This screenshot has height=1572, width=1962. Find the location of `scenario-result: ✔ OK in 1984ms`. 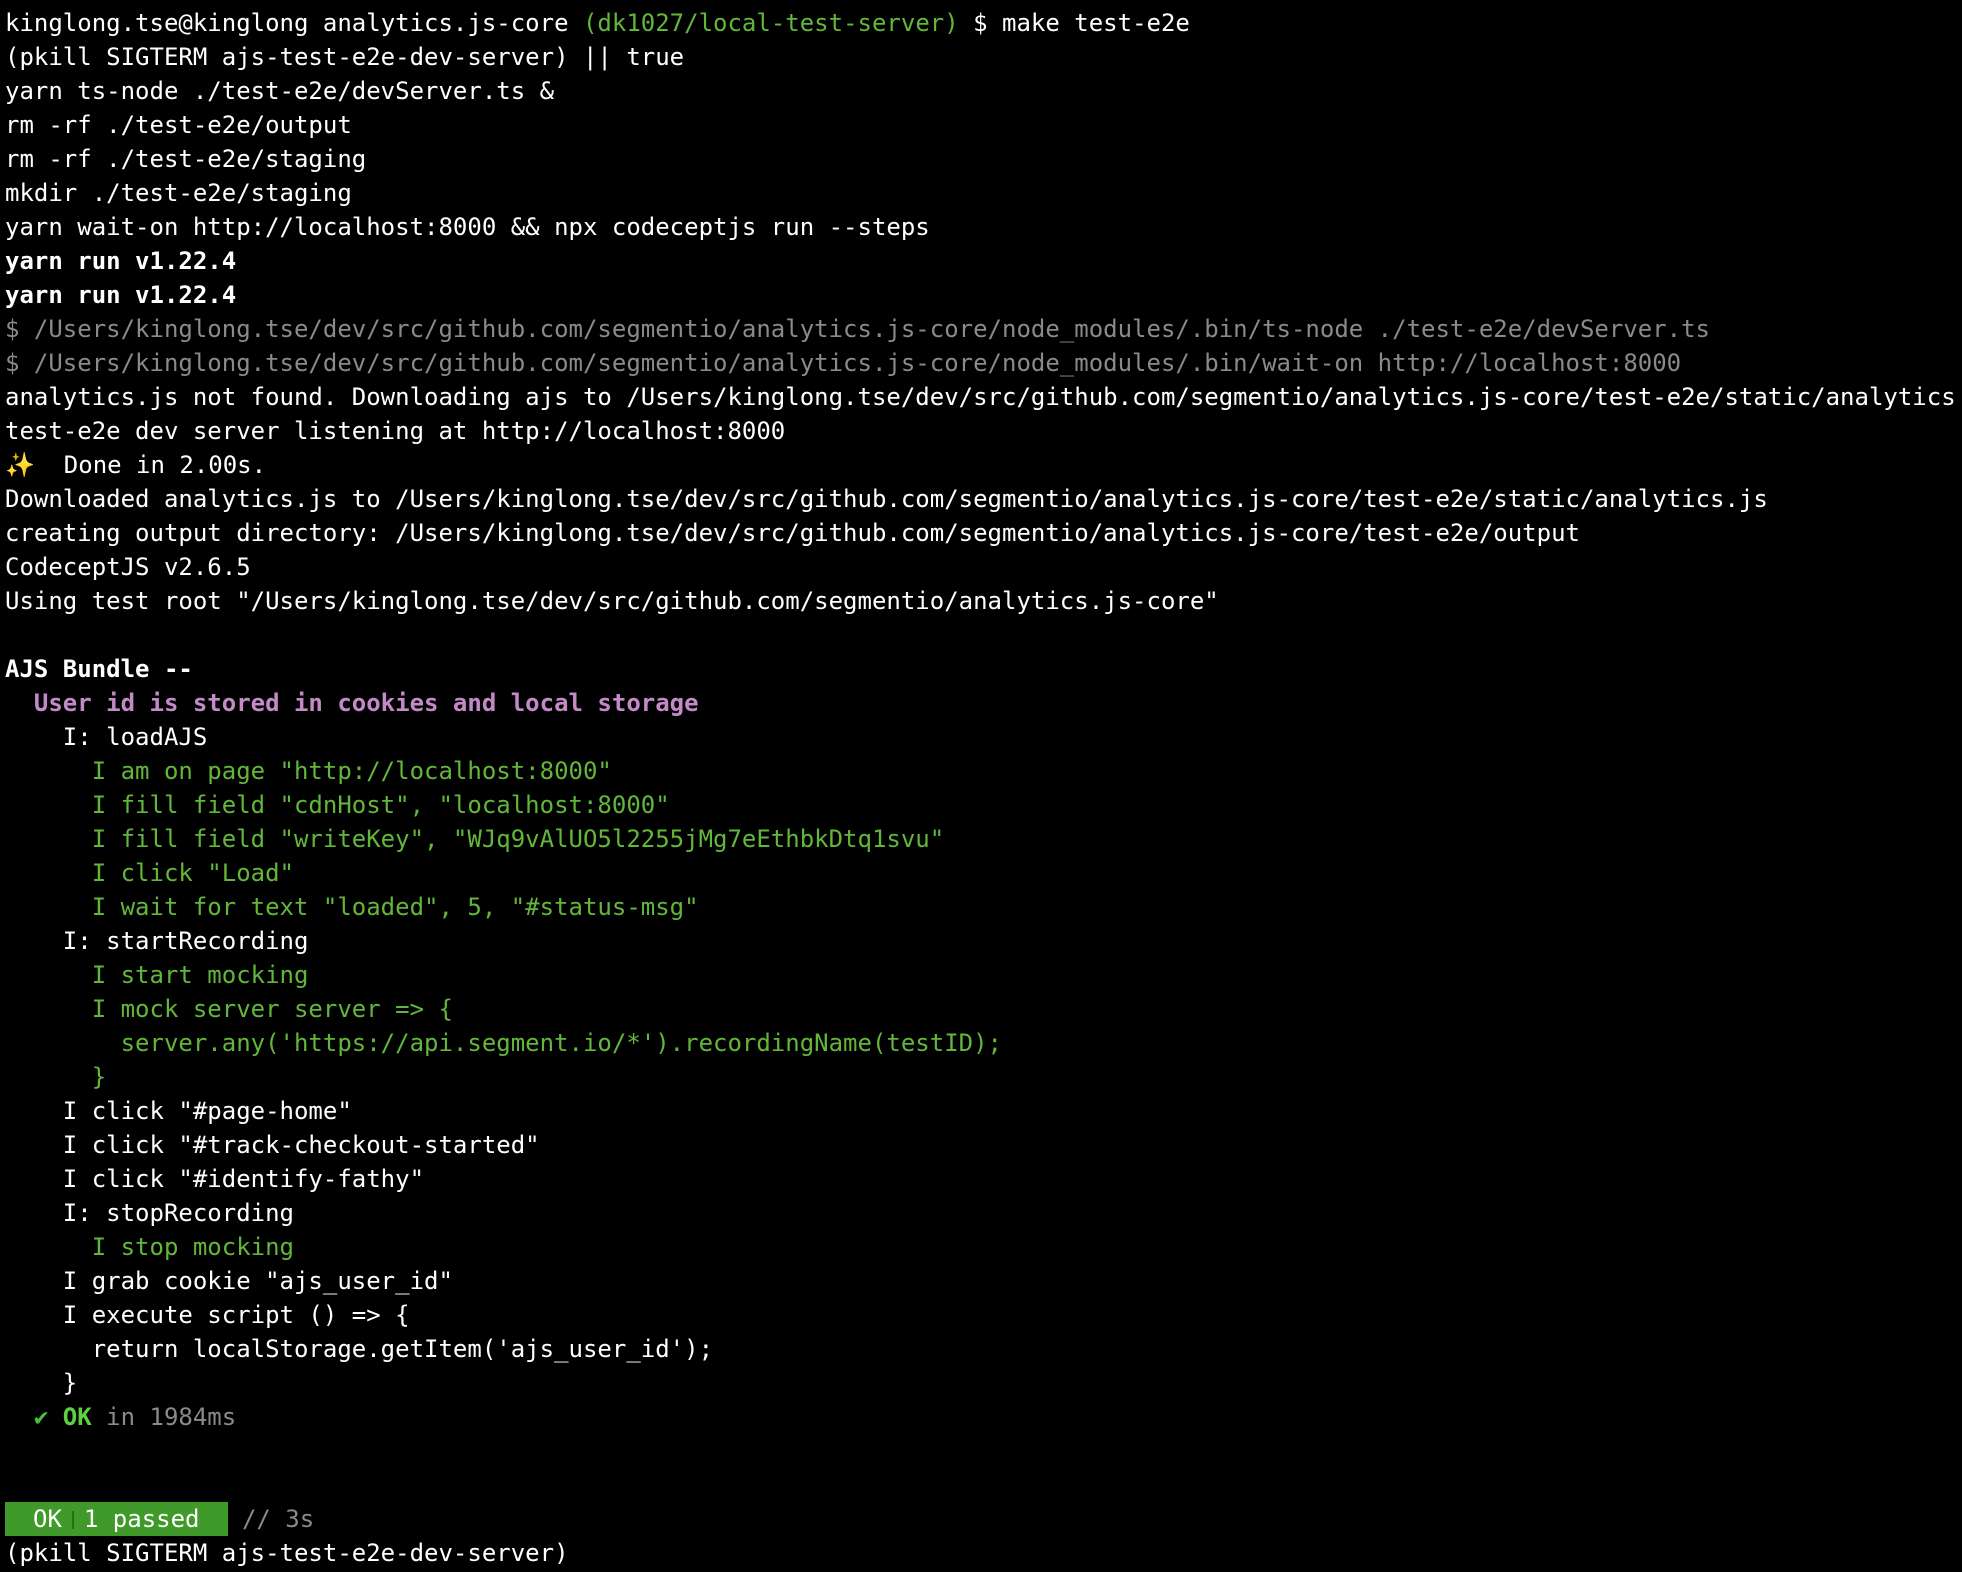

scenario-result: ✔ OK in 1984ms is located at coordinates (981, 1417).